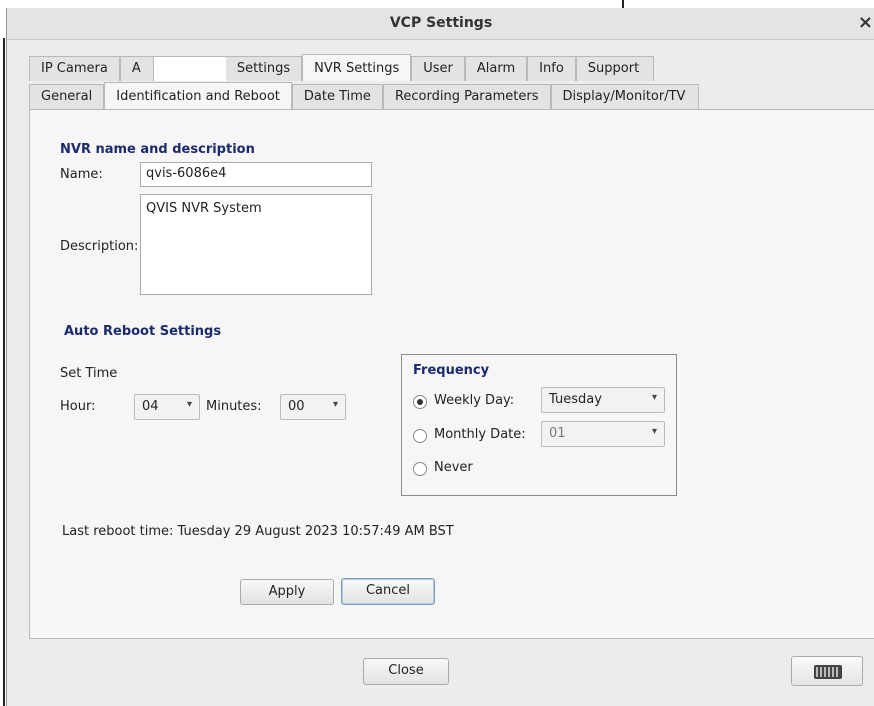  I want to click on frequency-title: Frequency, so click(451, 370).